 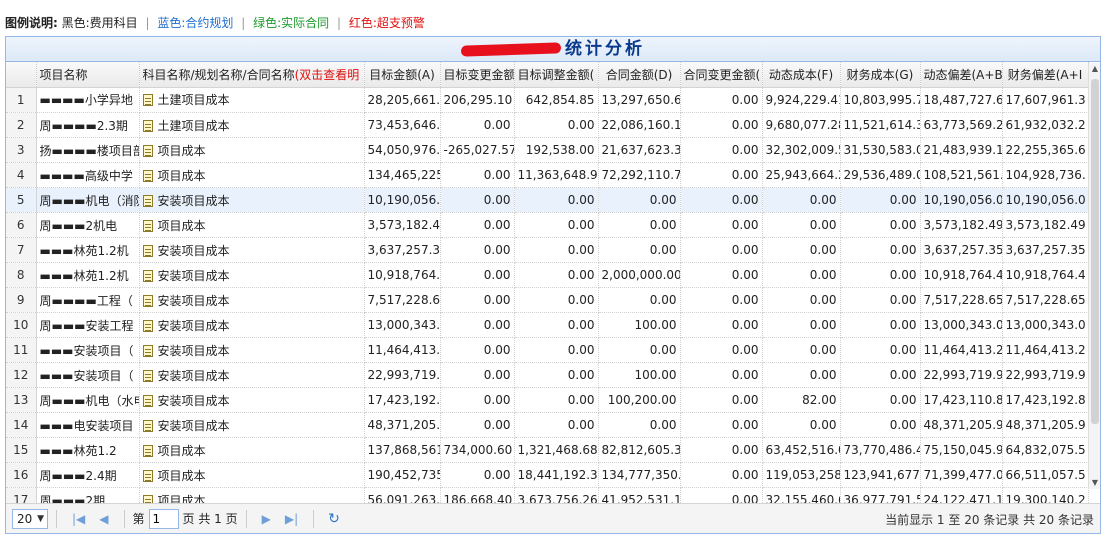 What do you see at coordinates (402, 75) in the screenshot?
I see `col-target-amount: 目标金额(A)` at bounding box center [402, 75].